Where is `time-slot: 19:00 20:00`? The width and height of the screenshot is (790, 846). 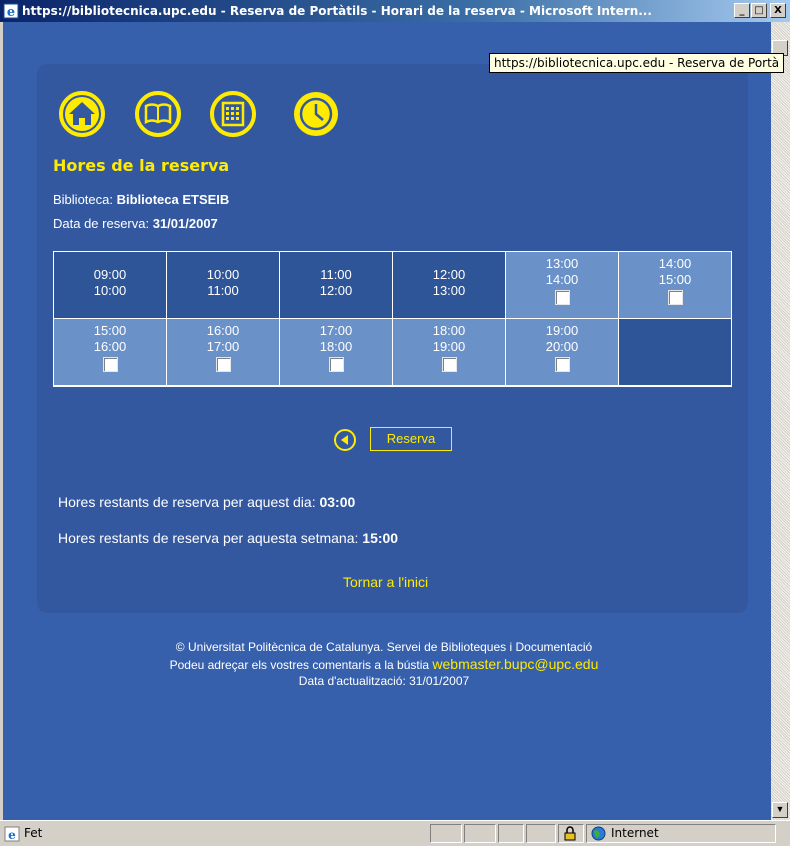 time-slot: 19:00 20:00 is located at coordinates (562, 352).